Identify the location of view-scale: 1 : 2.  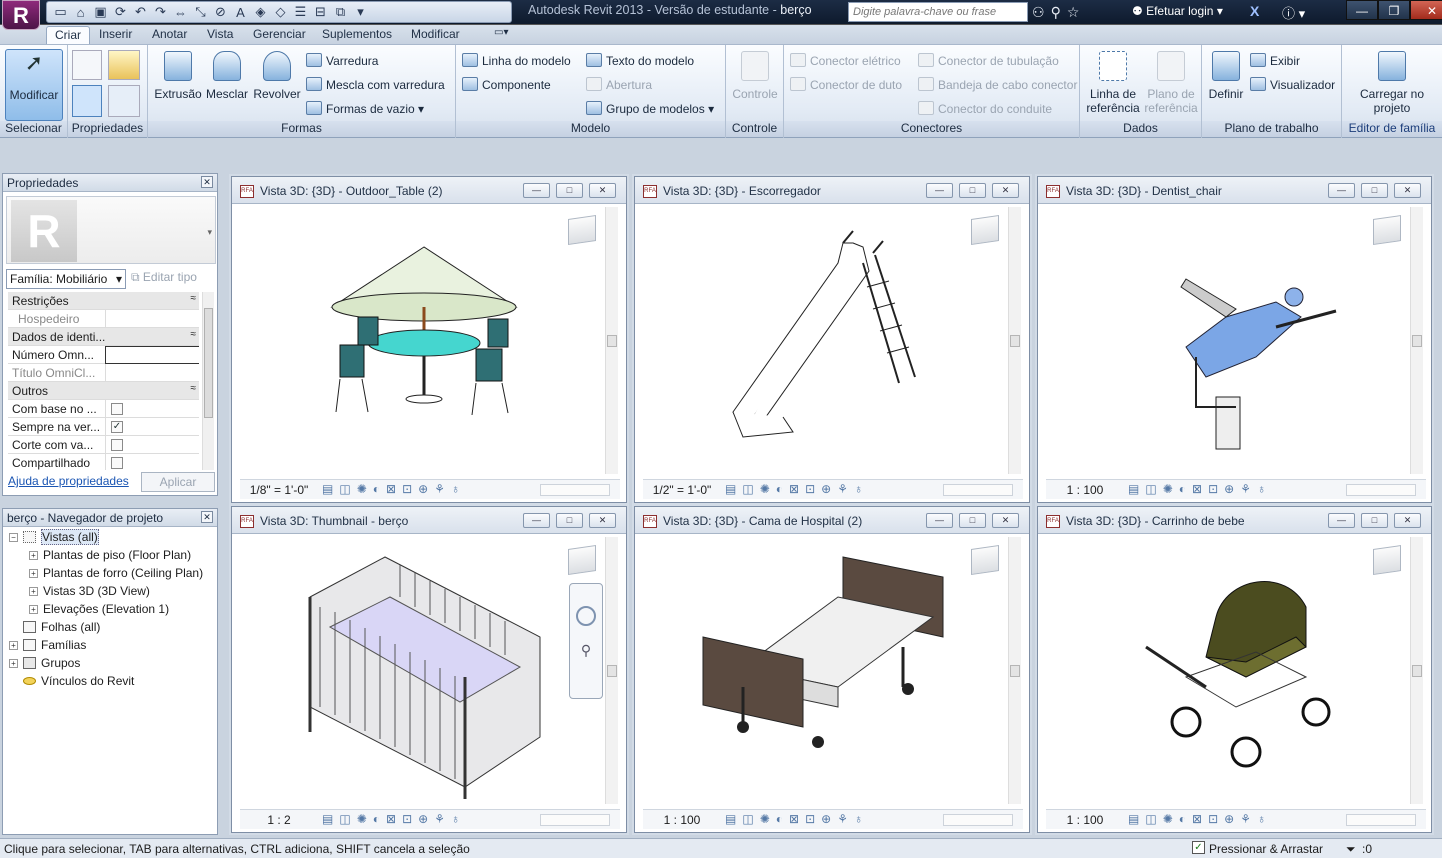
(279, 820).